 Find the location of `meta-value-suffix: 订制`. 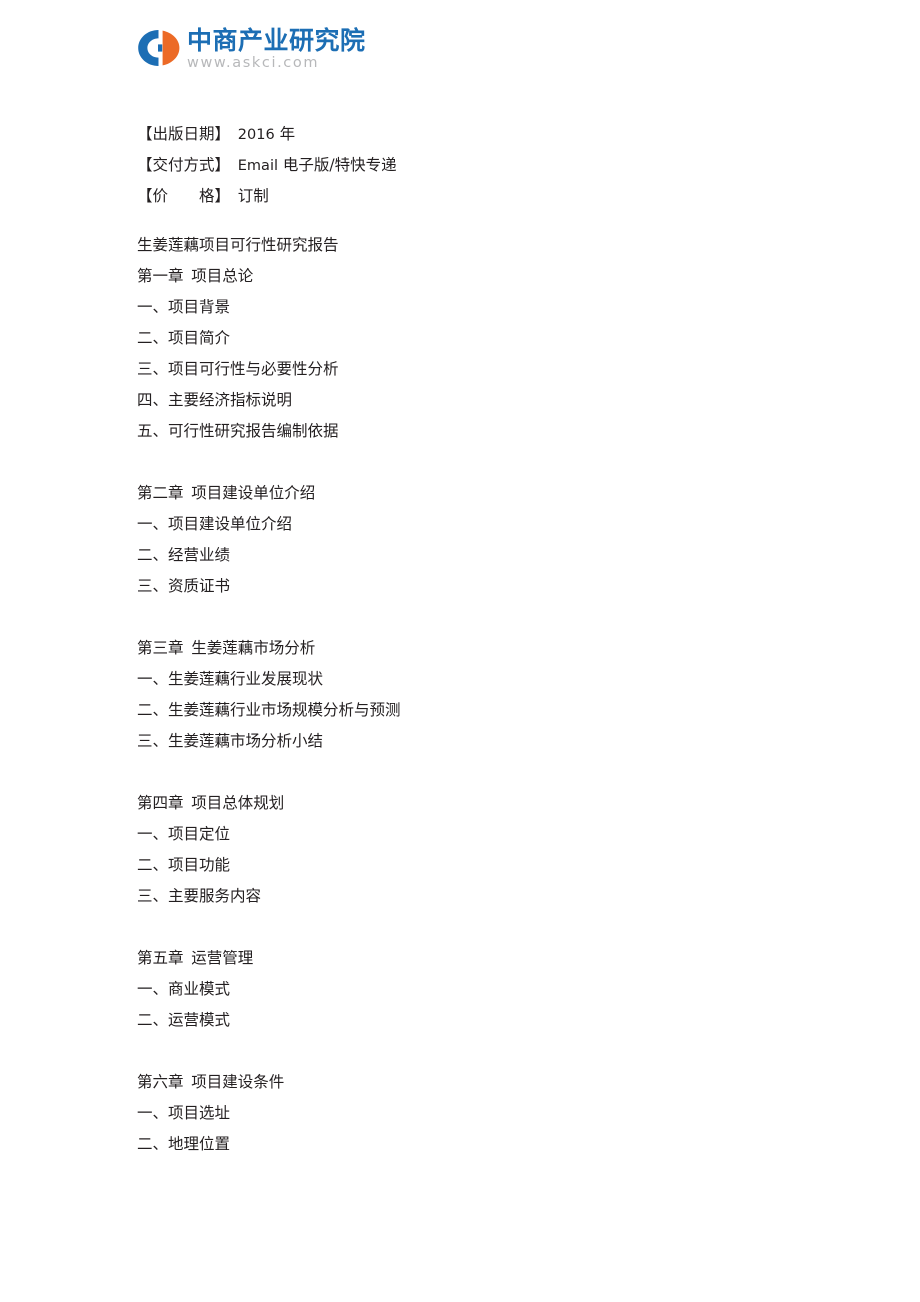

meta-value-suffix: 订制 is located at coordinates (253, 196).